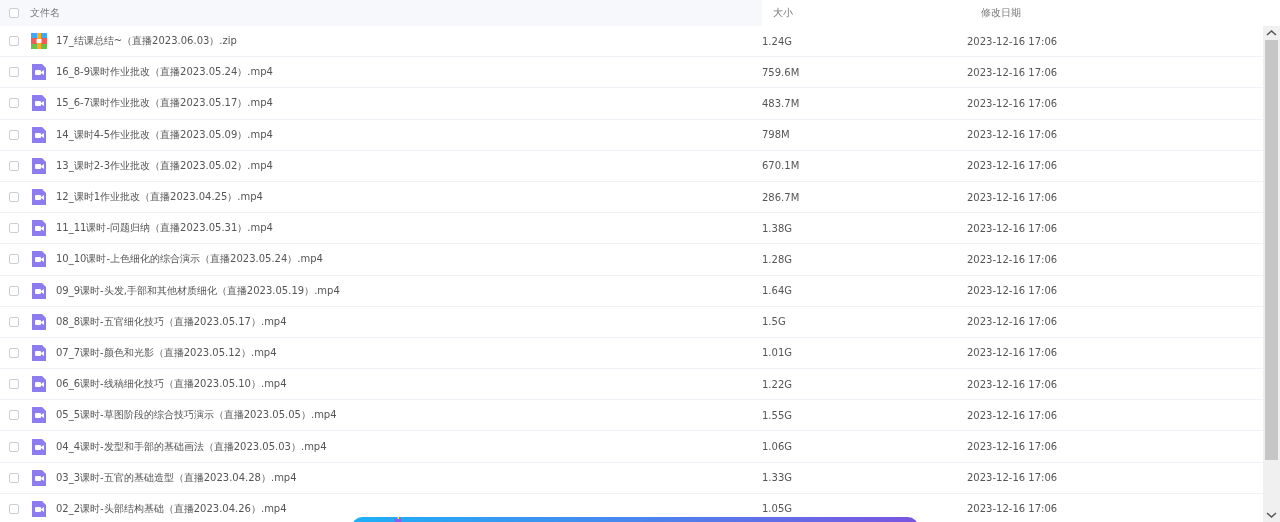 The width and height of the screenshot is (1280, 522). Describe the element at coordinates (777, 259) in the screenshot. I see `file-size: 1.28G` at that location.